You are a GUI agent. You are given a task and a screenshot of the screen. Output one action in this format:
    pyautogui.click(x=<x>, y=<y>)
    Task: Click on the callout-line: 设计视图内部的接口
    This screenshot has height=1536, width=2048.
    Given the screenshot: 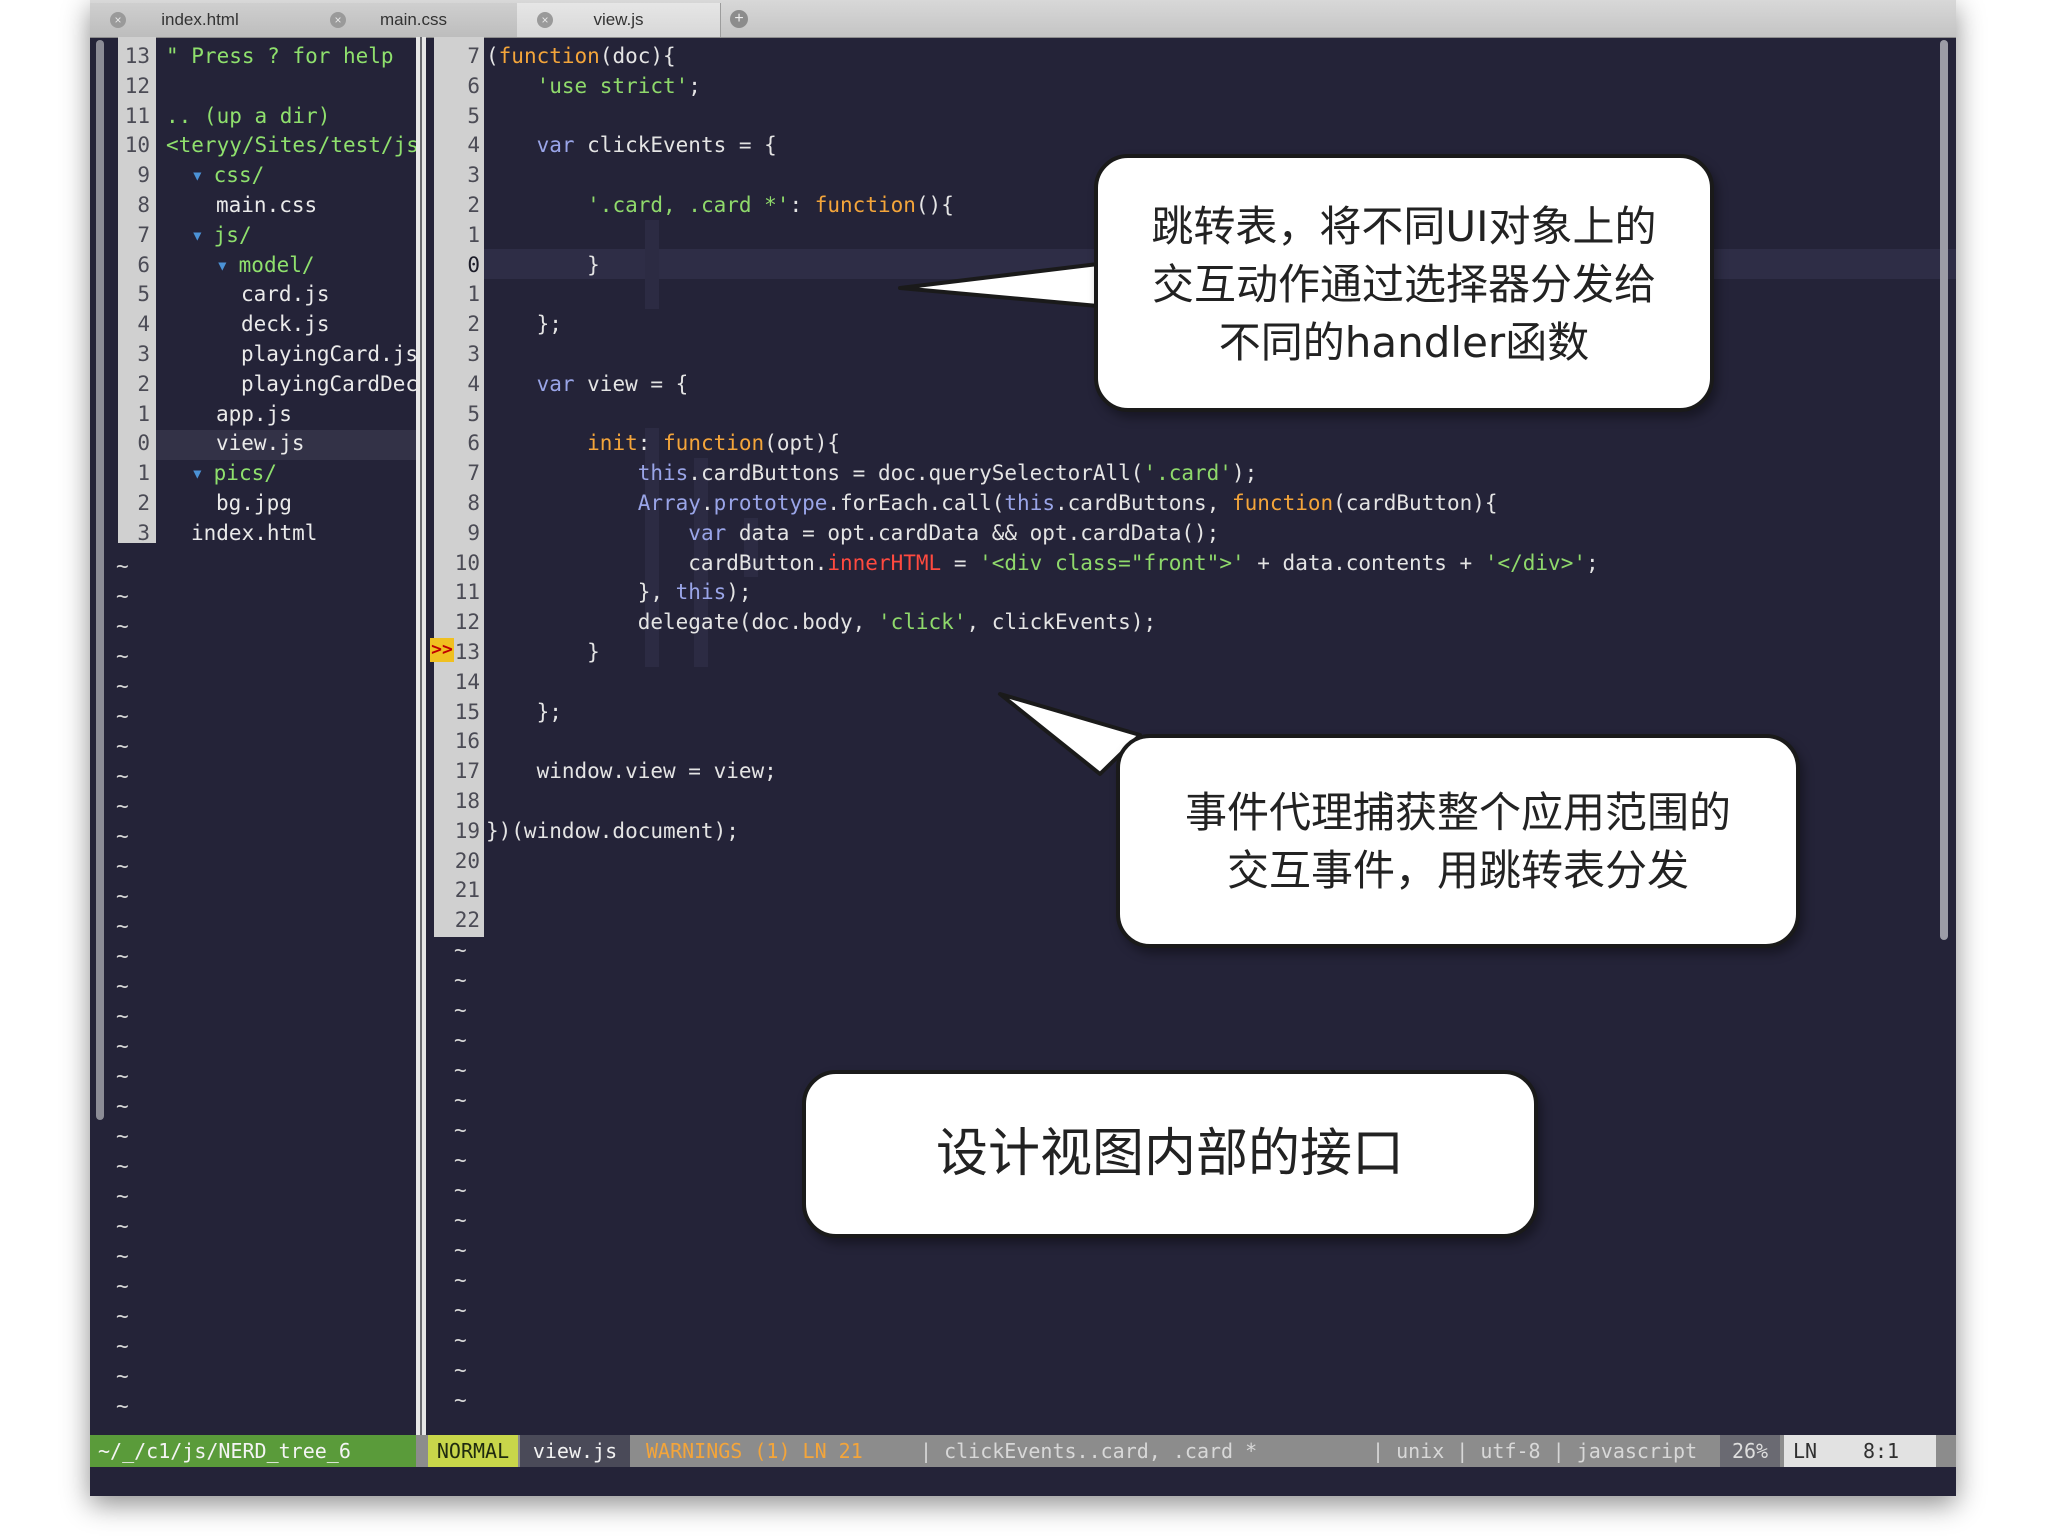 What is the action you would take?
    pyautogui.click(x=1169, y=1154)
    